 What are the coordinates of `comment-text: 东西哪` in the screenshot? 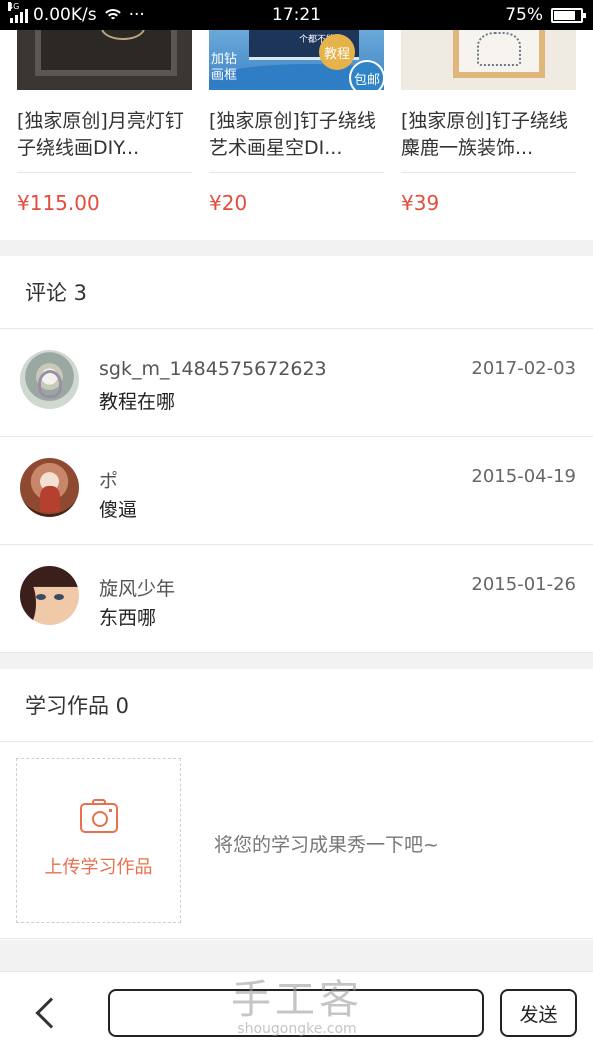 It's located at (128, 618).